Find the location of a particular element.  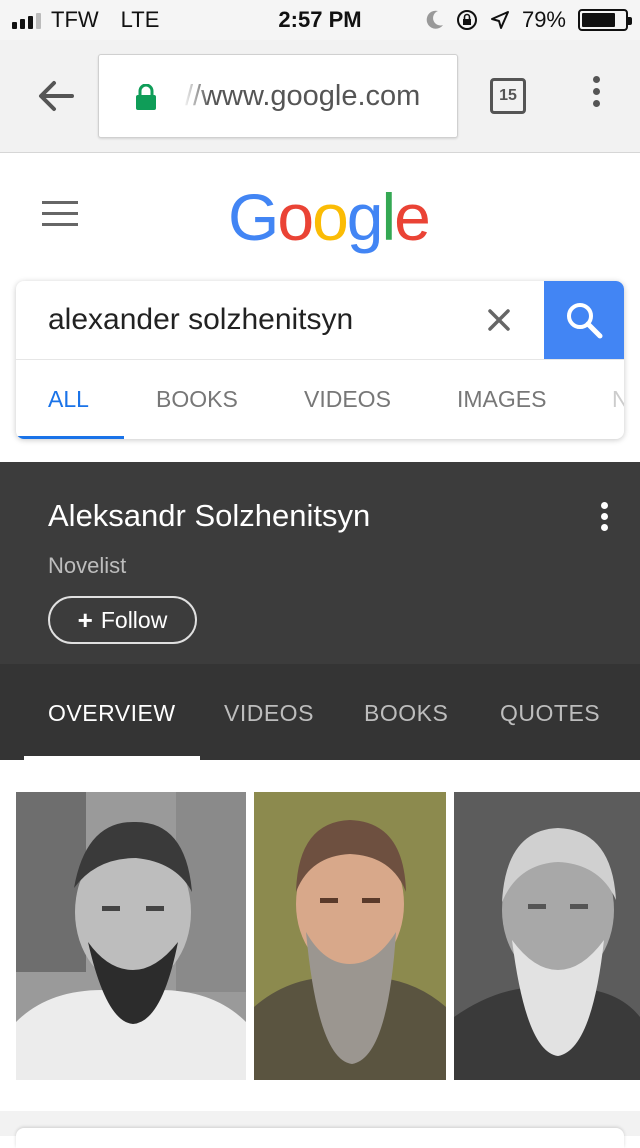

status-bar: TFW LTE 2:57 PM 79% is located at coordinates (320, 20).